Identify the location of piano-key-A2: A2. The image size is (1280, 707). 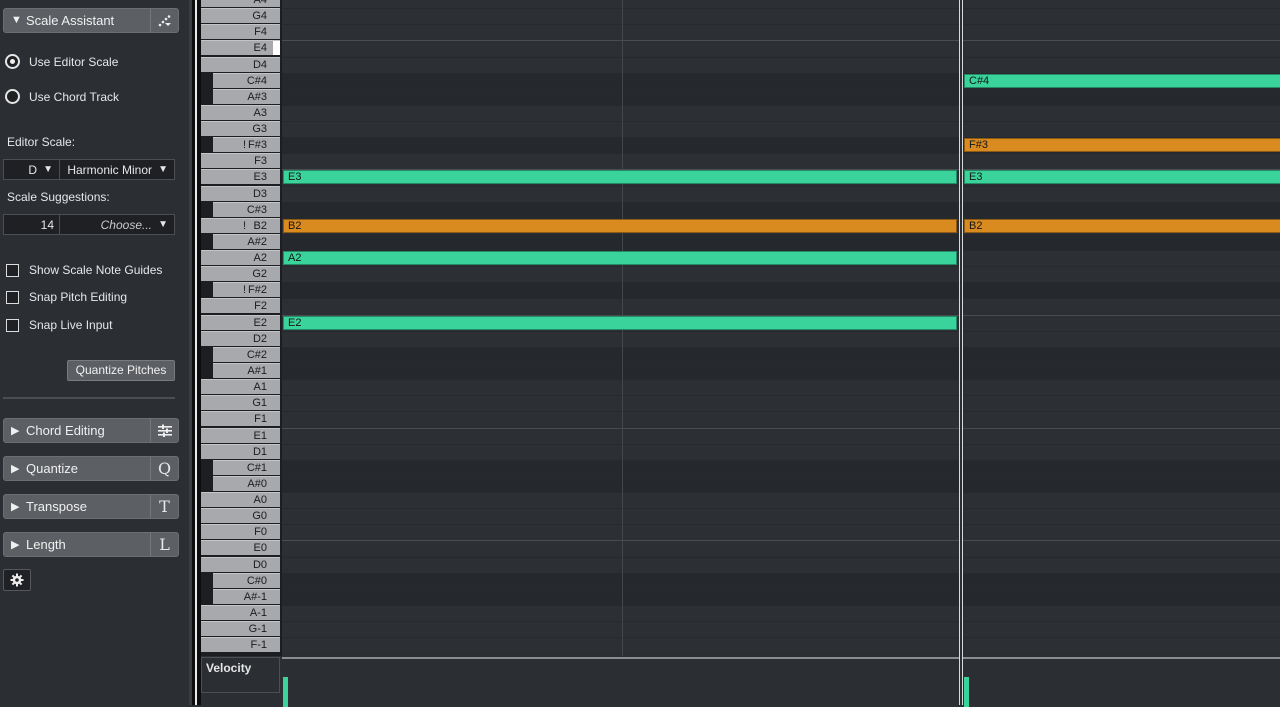
(240, 258).